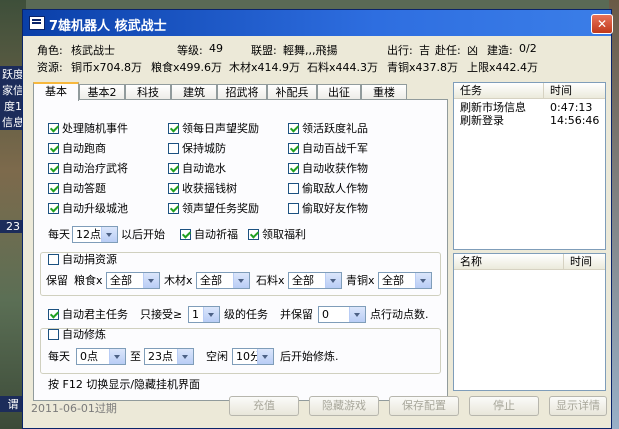 The width and height of the screenshot is (619, 429). Describe the element at coordinates (56, 91) in the screenshot. I see `tab-basic: 基本` at that location.